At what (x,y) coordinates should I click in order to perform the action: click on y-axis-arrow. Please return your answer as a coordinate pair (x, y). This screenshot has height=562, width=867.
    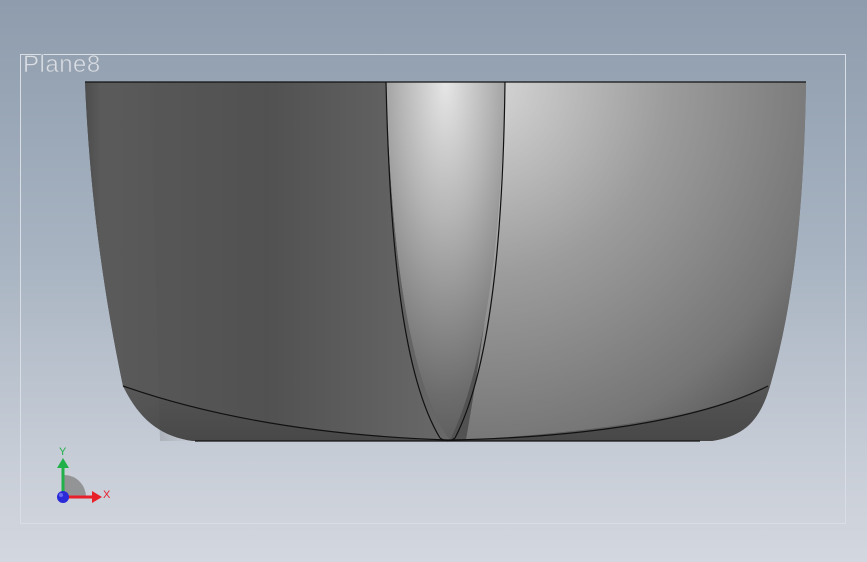
    Looking at the image, I should click on (63, 463).